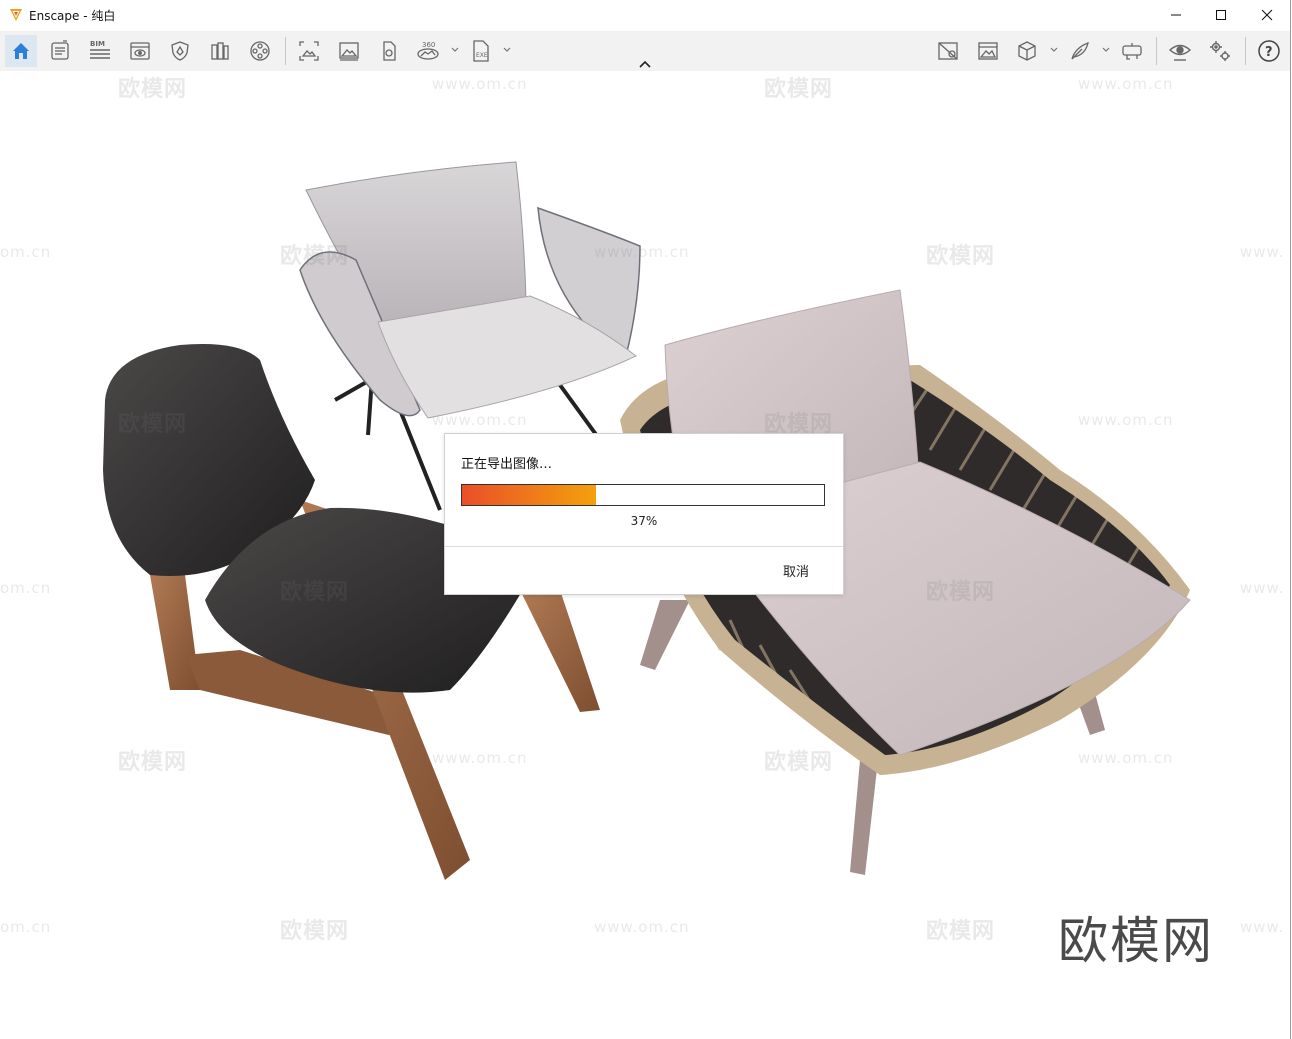  What do you see at coordinates (1136, 941) in the screenshot?
I see `brand-watermark: 欧模网` at bounding box center [1136, 941].